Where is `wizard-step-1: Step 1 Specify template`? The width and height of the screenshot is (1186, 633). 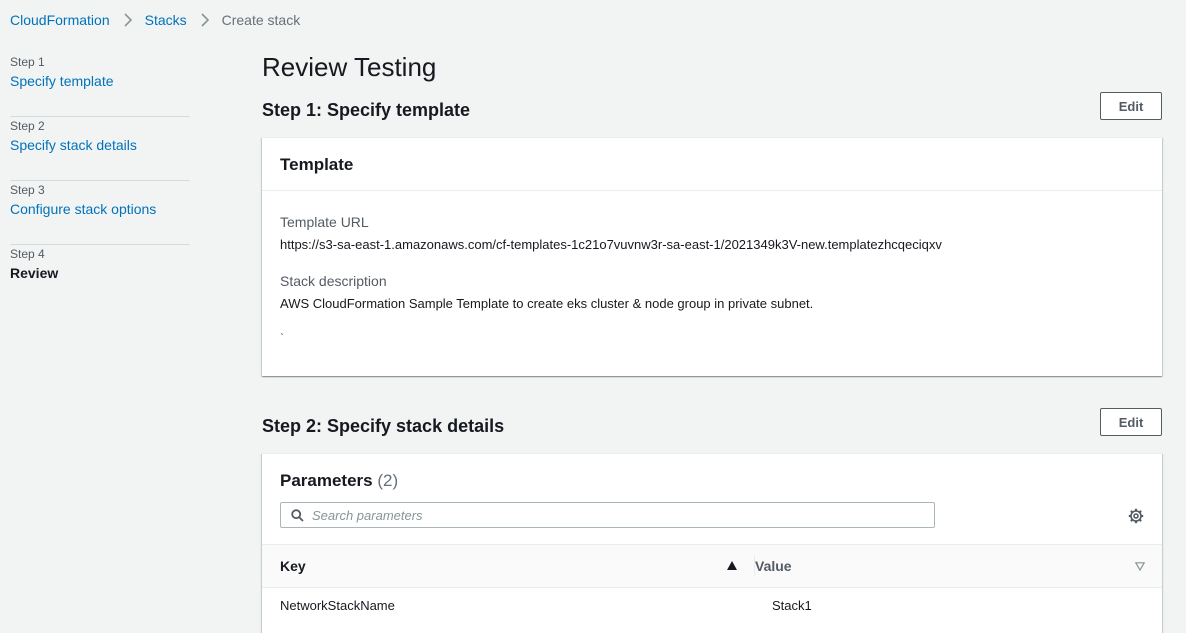 wizard-step-1: Step 1 Specify template is located at coordinates (100, 85).